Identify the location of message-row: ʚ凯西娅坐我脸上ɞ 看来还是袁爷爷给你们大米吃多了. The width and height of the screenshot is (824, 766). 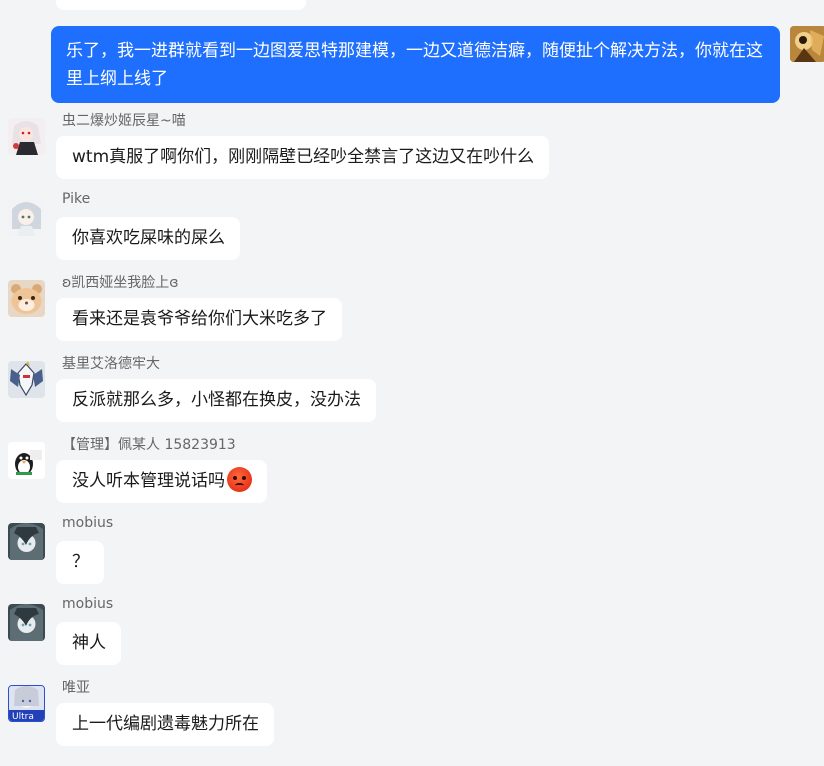
(412, 318).